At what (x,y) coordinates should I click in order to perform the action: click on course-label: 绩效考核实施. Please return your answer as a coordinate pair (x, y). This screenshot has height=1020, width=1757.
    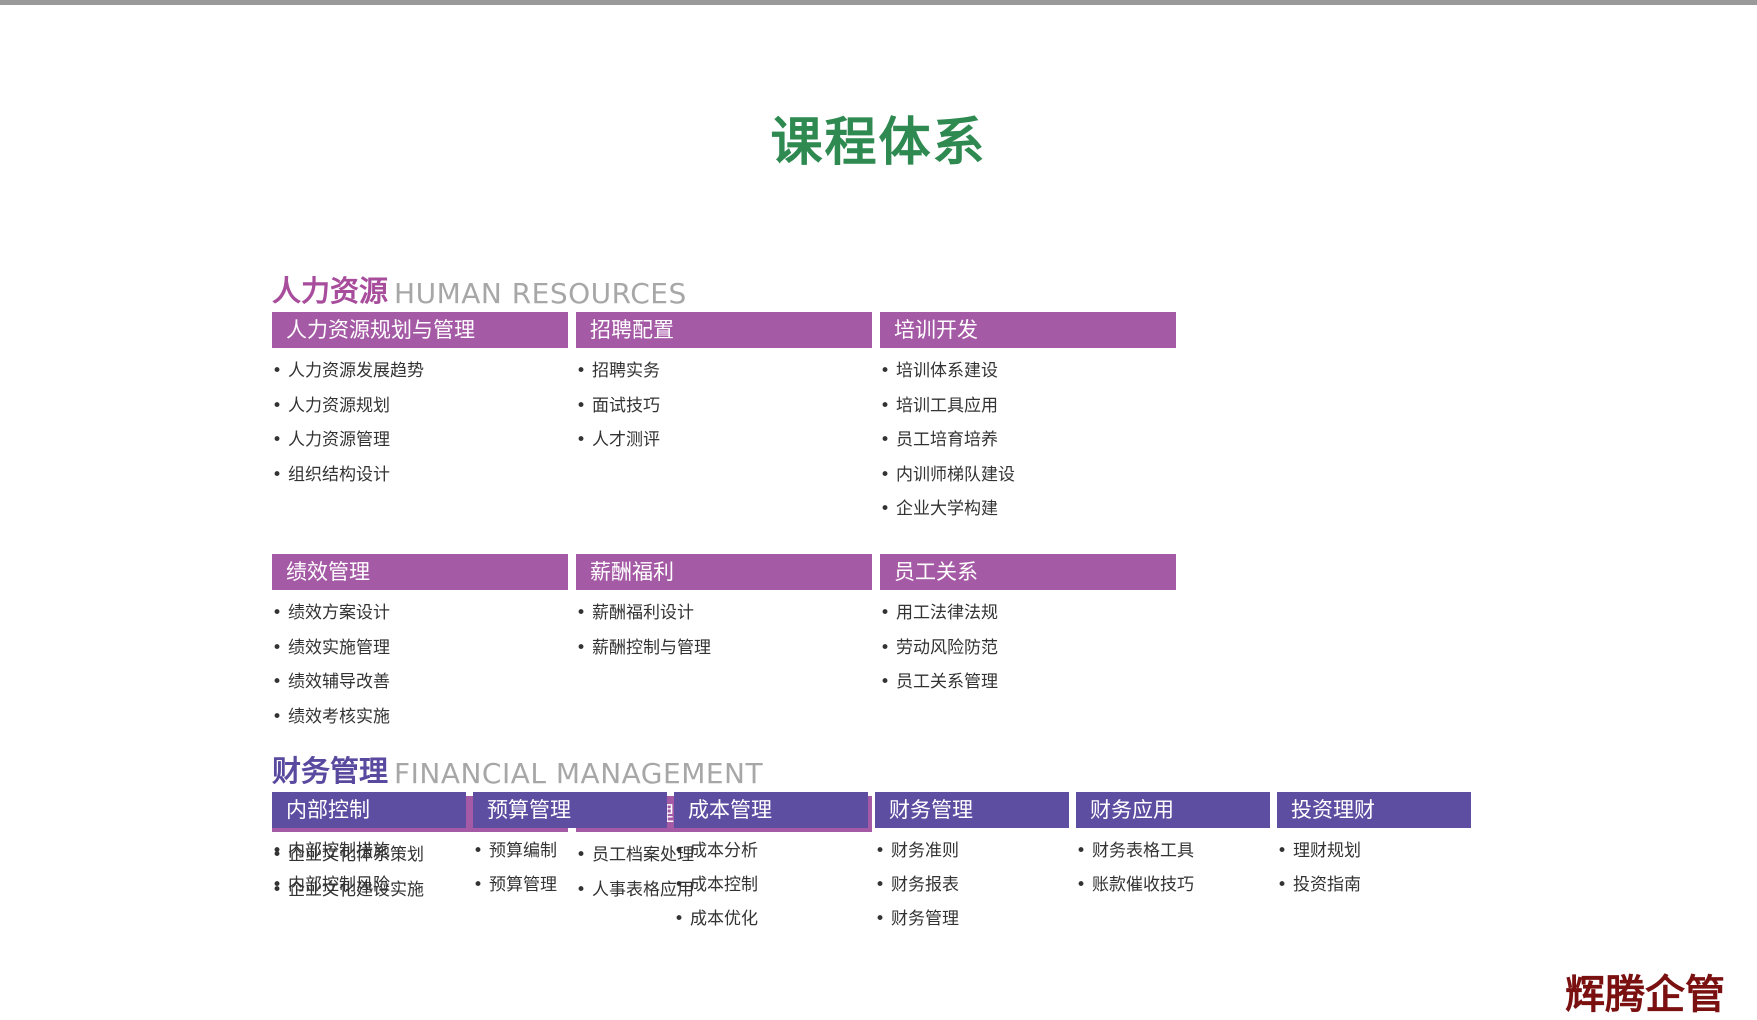
    Looking at the image, I should click on (339, 716).